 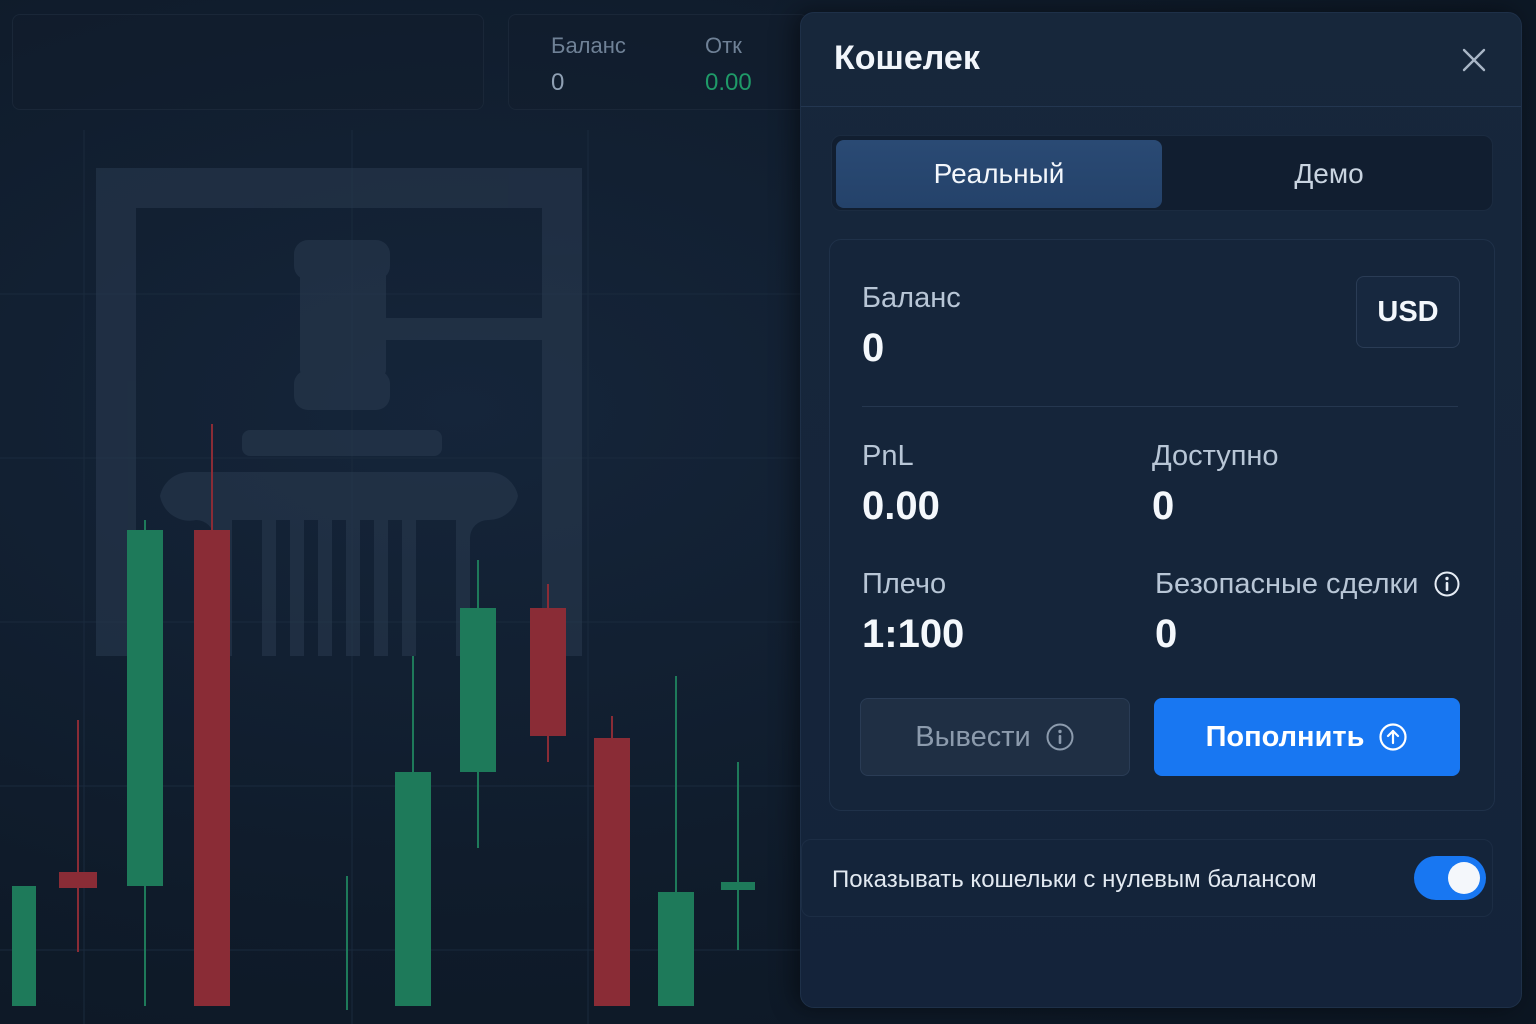 I want to click on tab-demo: Демо, so click(x=1329, y=174).